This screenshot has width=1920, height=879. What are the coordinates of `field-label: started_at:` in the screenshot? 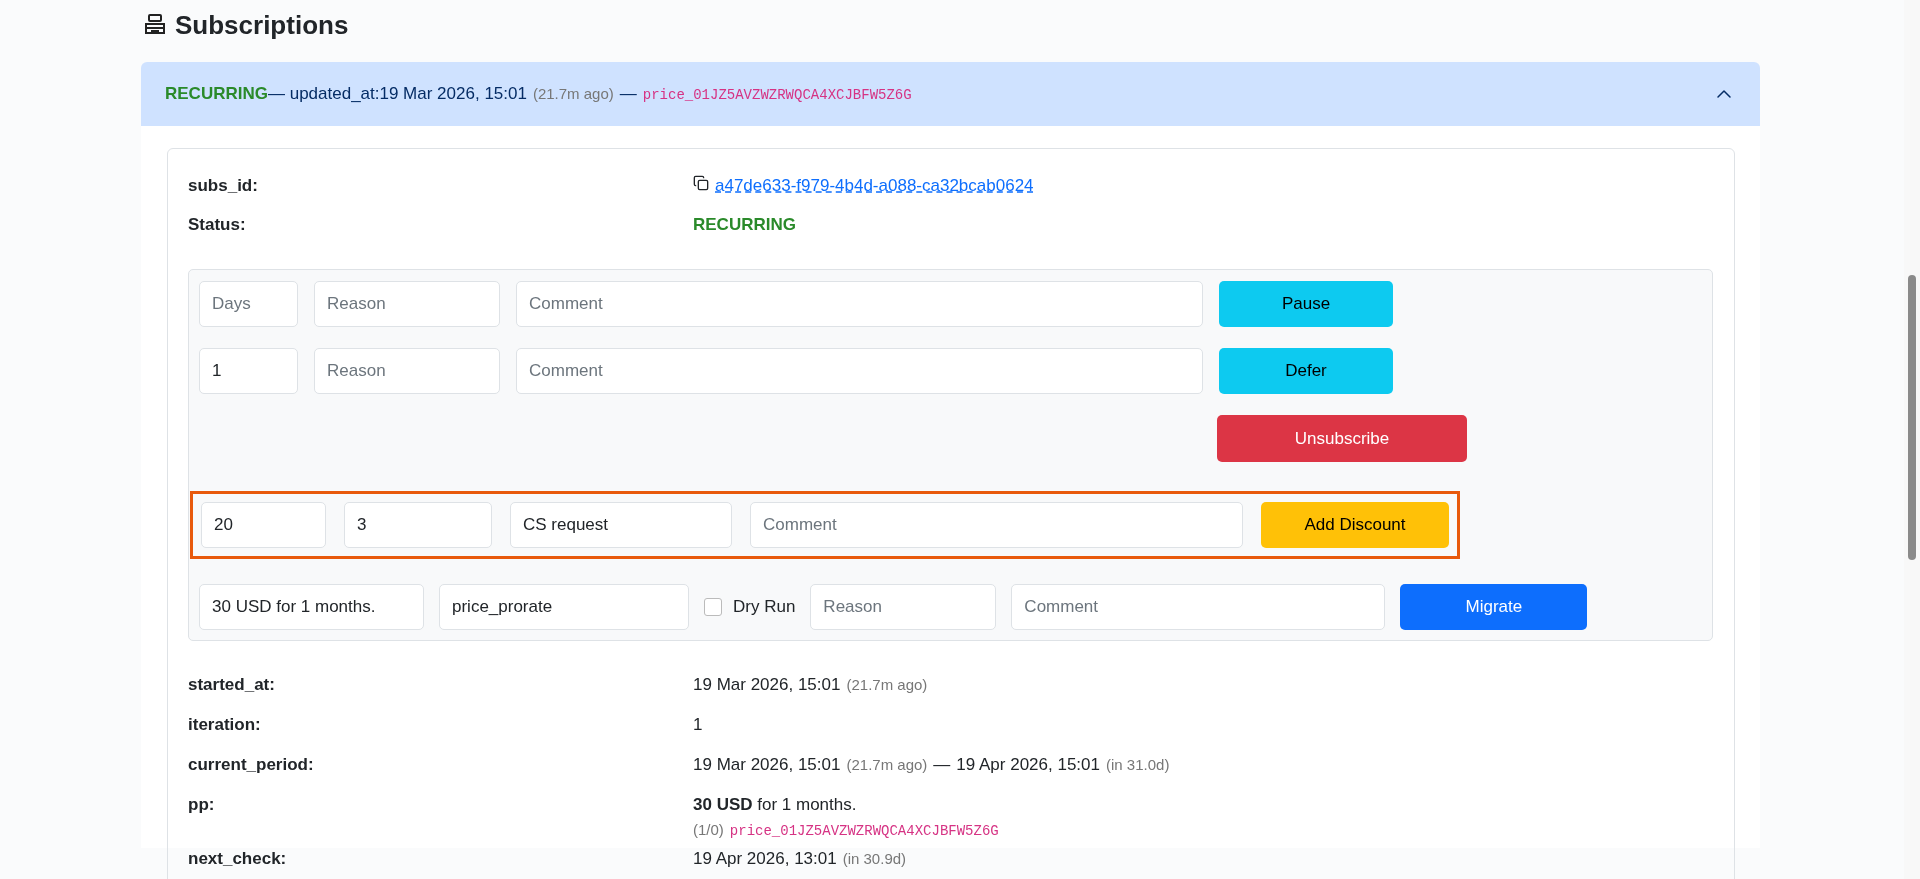 It's located at (232, 685).